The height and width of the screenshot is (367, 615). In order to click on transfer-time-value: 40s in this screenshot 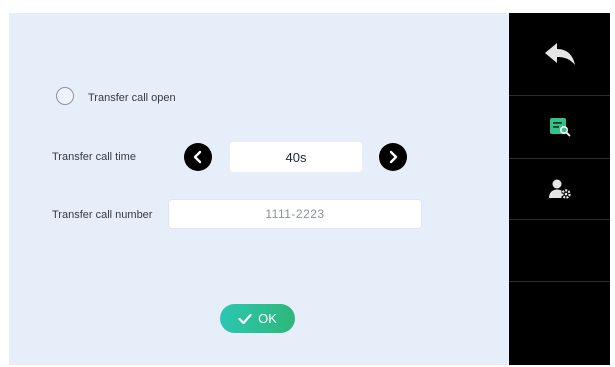, I will do `click(296, 157)`.